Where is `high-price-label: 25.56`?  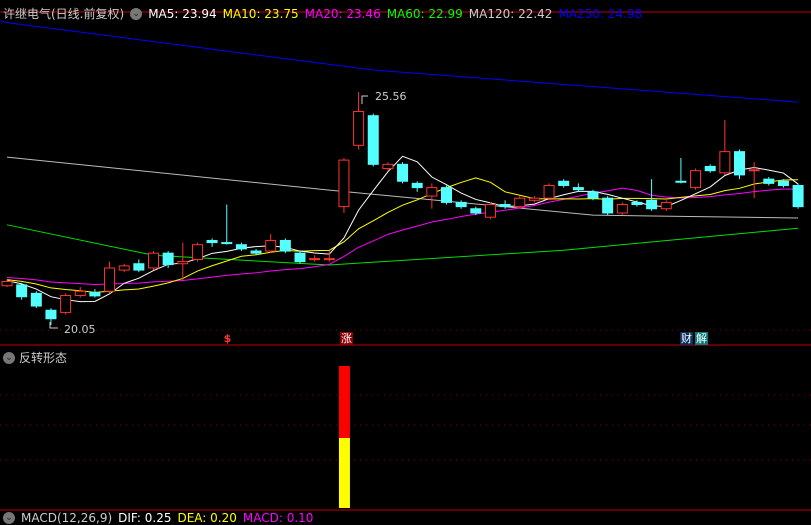 high-price-label: 25.56 is located at coordinates (391, 96).